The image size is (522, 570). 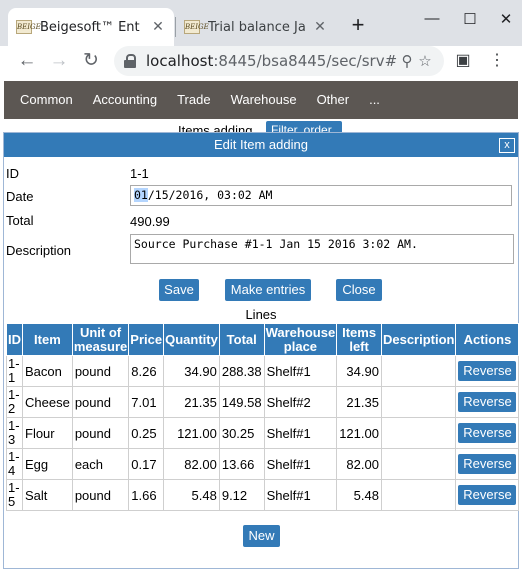 I want to click on dialog-title: Edit Item adding, so click(x=261, y=145).